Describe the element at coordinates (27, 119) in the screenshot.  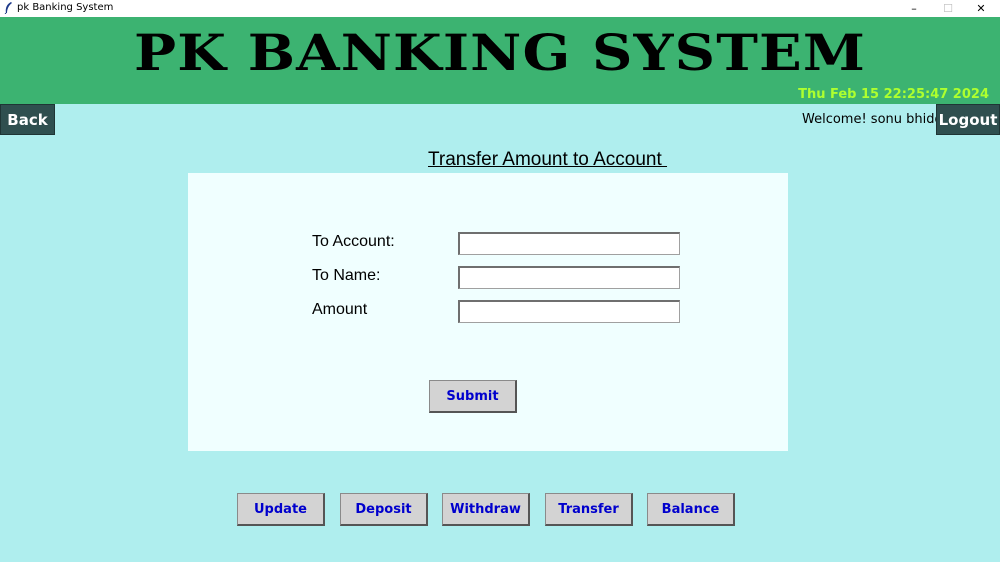
I see `back-button: Back` at that location.